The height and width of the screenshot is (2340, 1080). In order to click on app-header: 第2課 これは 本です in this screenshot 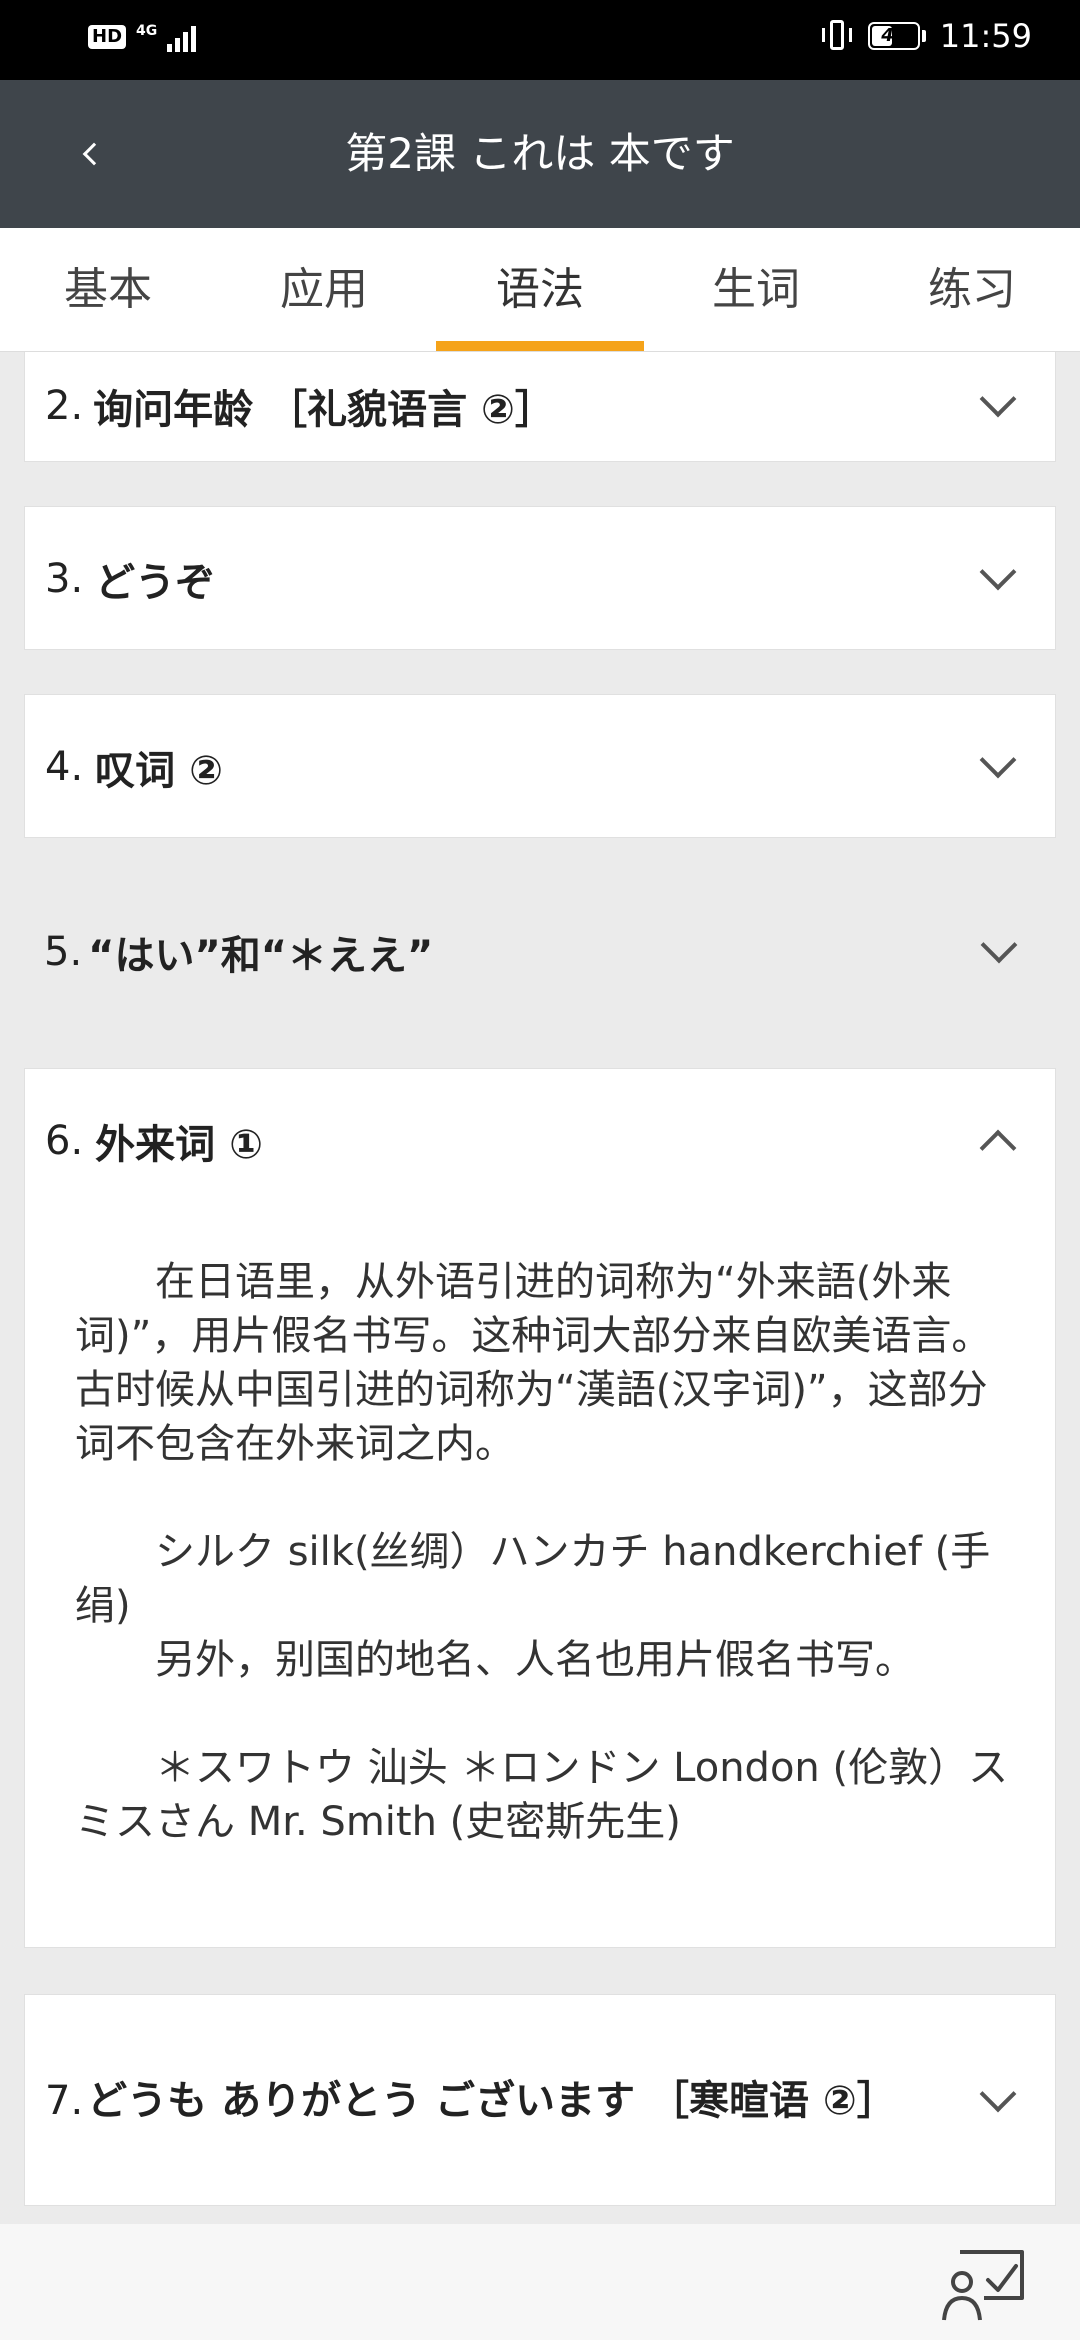, I will do `click(540, 154)`.